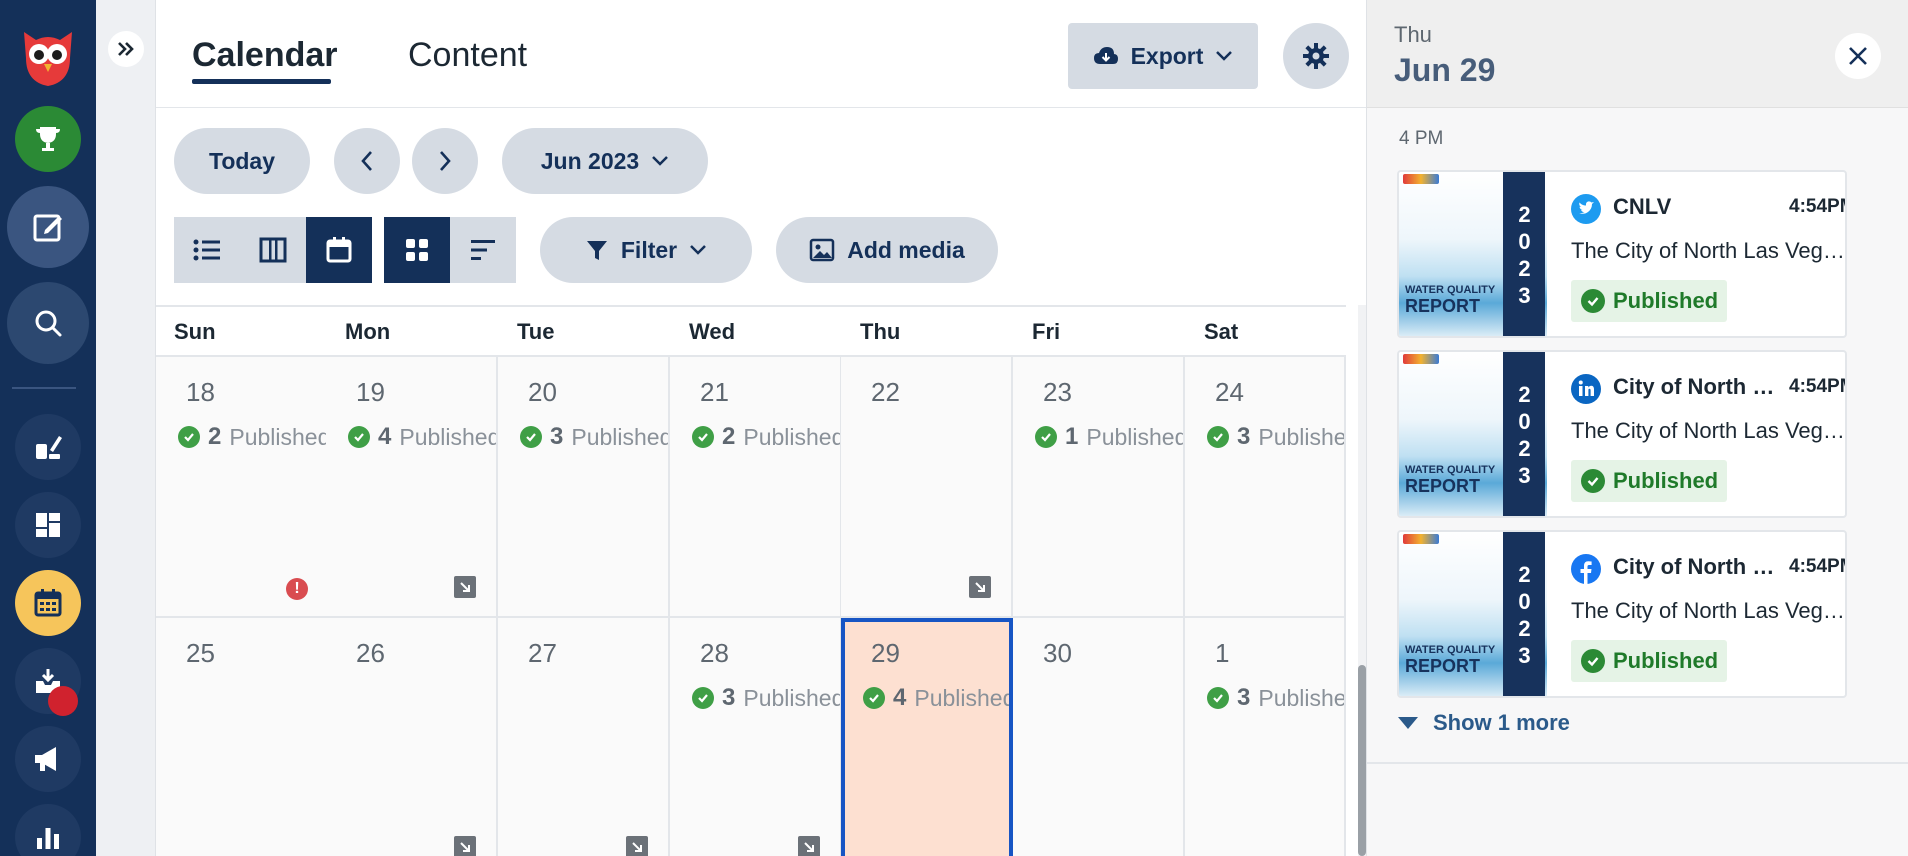  Describe the element at coordinates (1221, 331) in the screenshot. I see `weekday-sat: Sat` at that location.